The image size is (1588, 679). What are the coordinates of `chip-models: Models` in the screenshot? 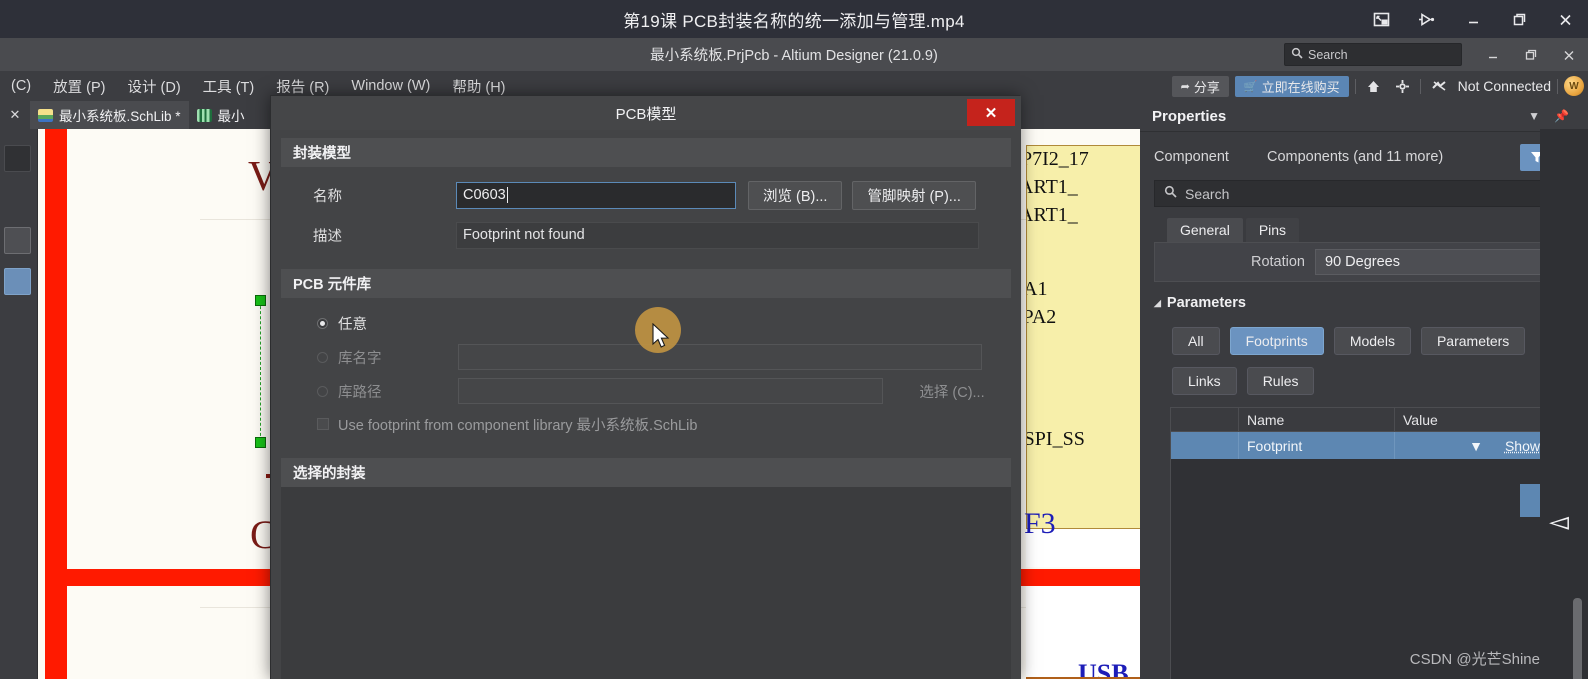 It's located at (1372, 341).